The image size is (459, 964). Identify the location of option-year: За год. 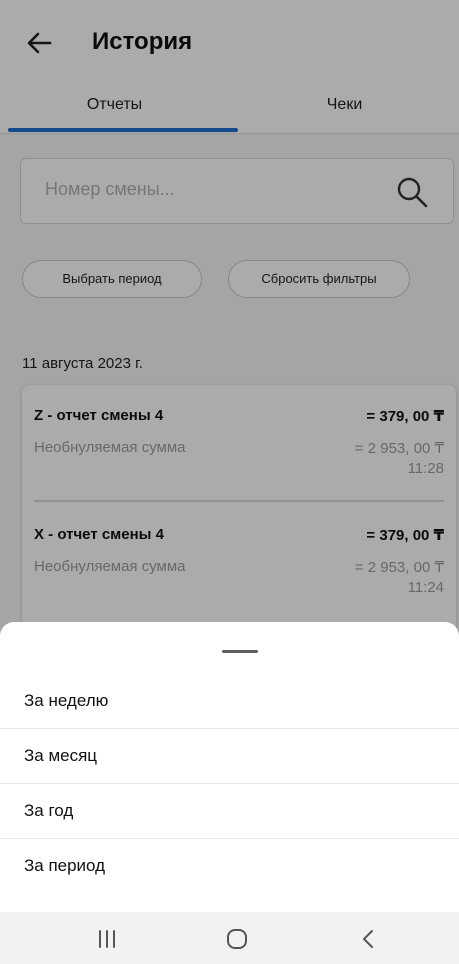
(229, 811).